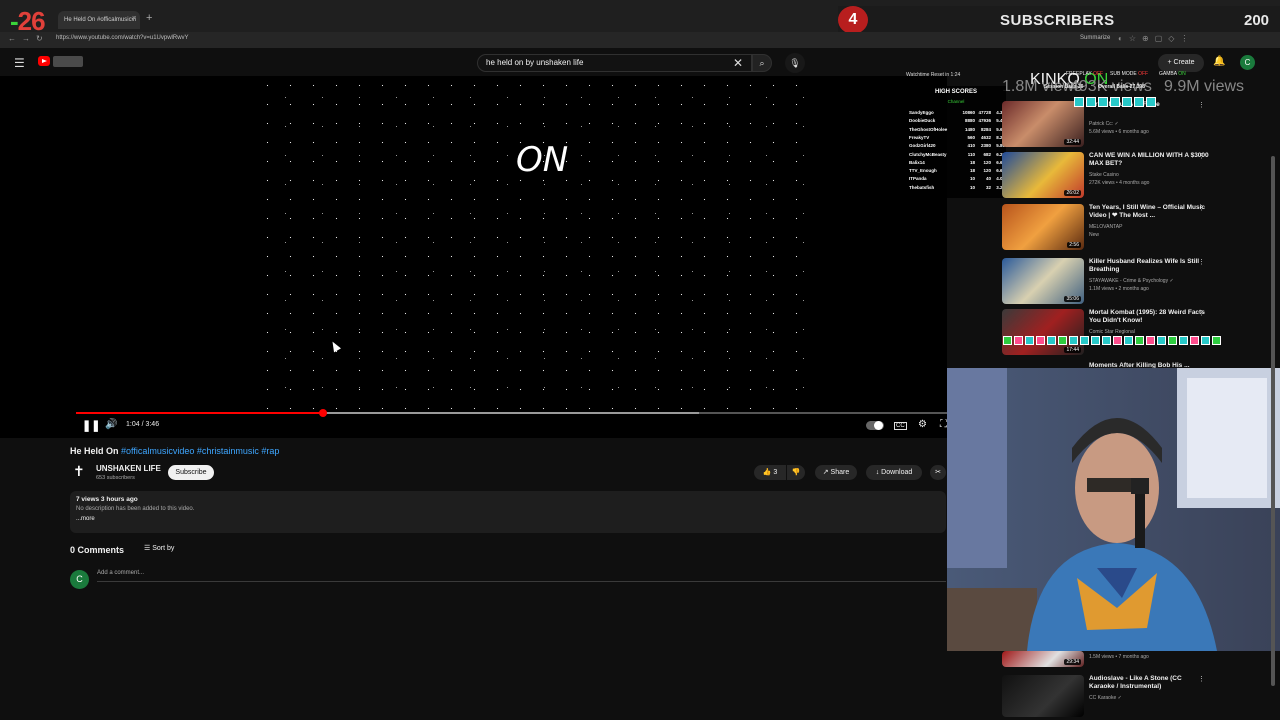 Image resolution: width=1280 pixels, height=720 pixels. Describe the element at coordinates (1149, 124) in the screenshot. I see `rec-channel: Patrick Cc: ✓` at that location.